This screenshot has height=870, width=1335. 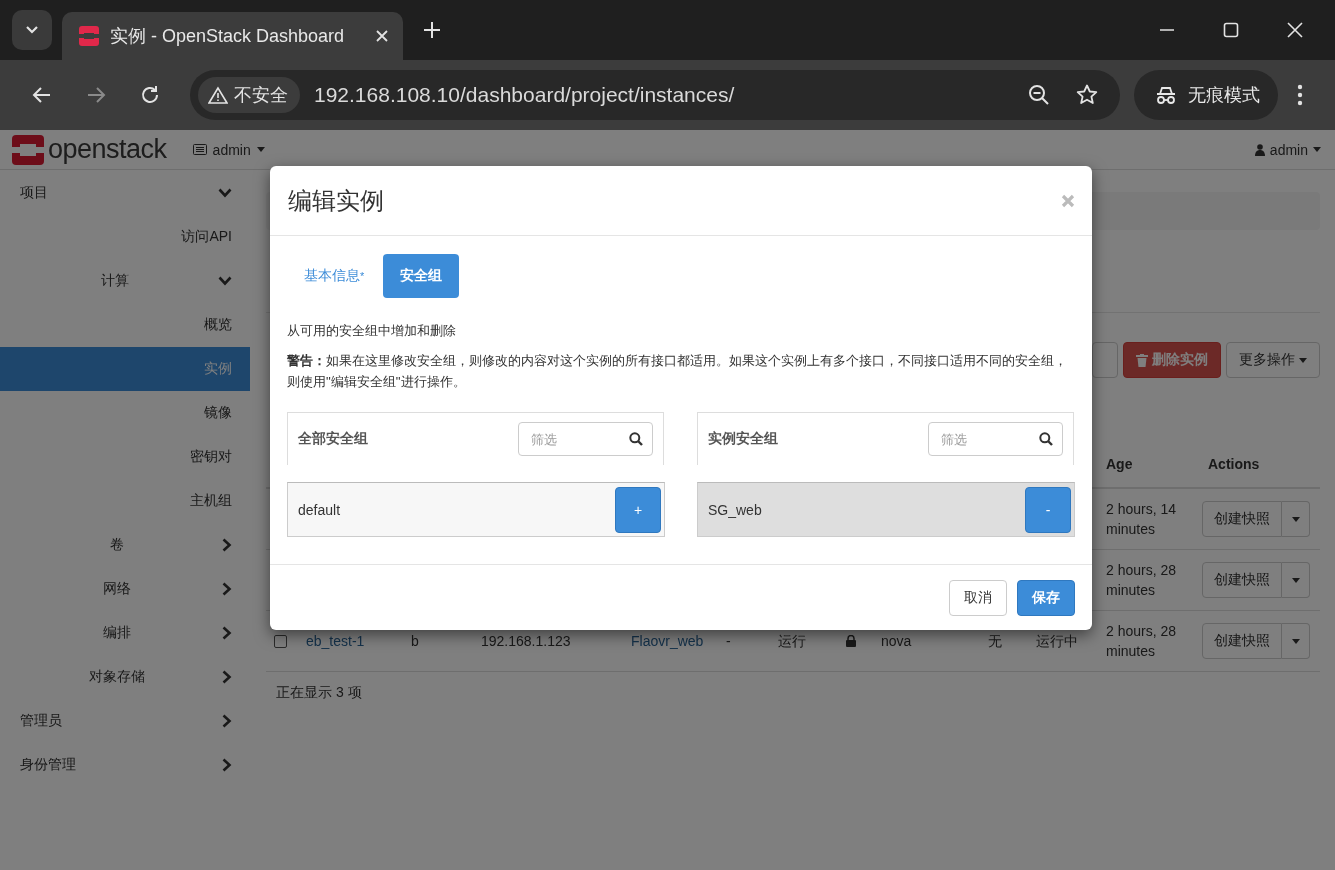 I want to click on trash-icon, so click(x=1142, y=360).